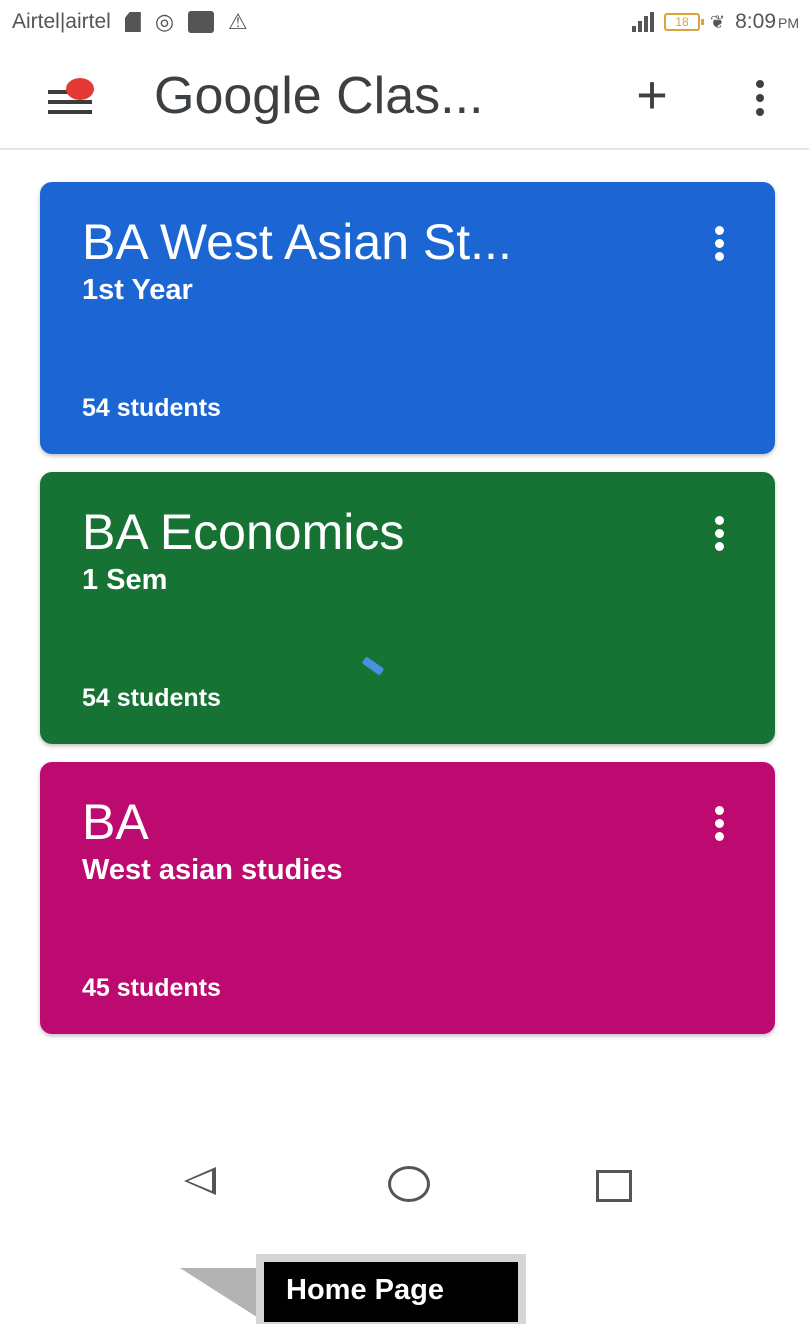 This screenshot has height=1324, width=809. I want to click on battery-icon: 18, so click(684, 22).